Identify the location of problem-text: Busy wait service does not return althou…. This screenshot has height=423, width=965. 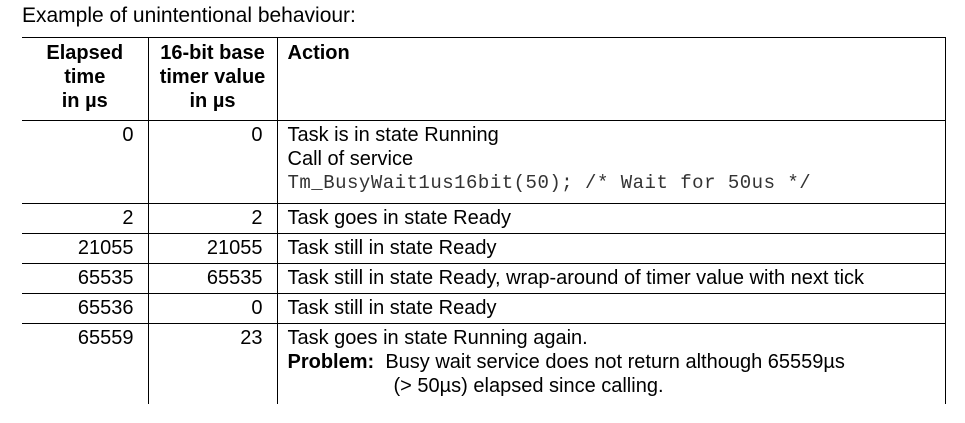
(615, 362).